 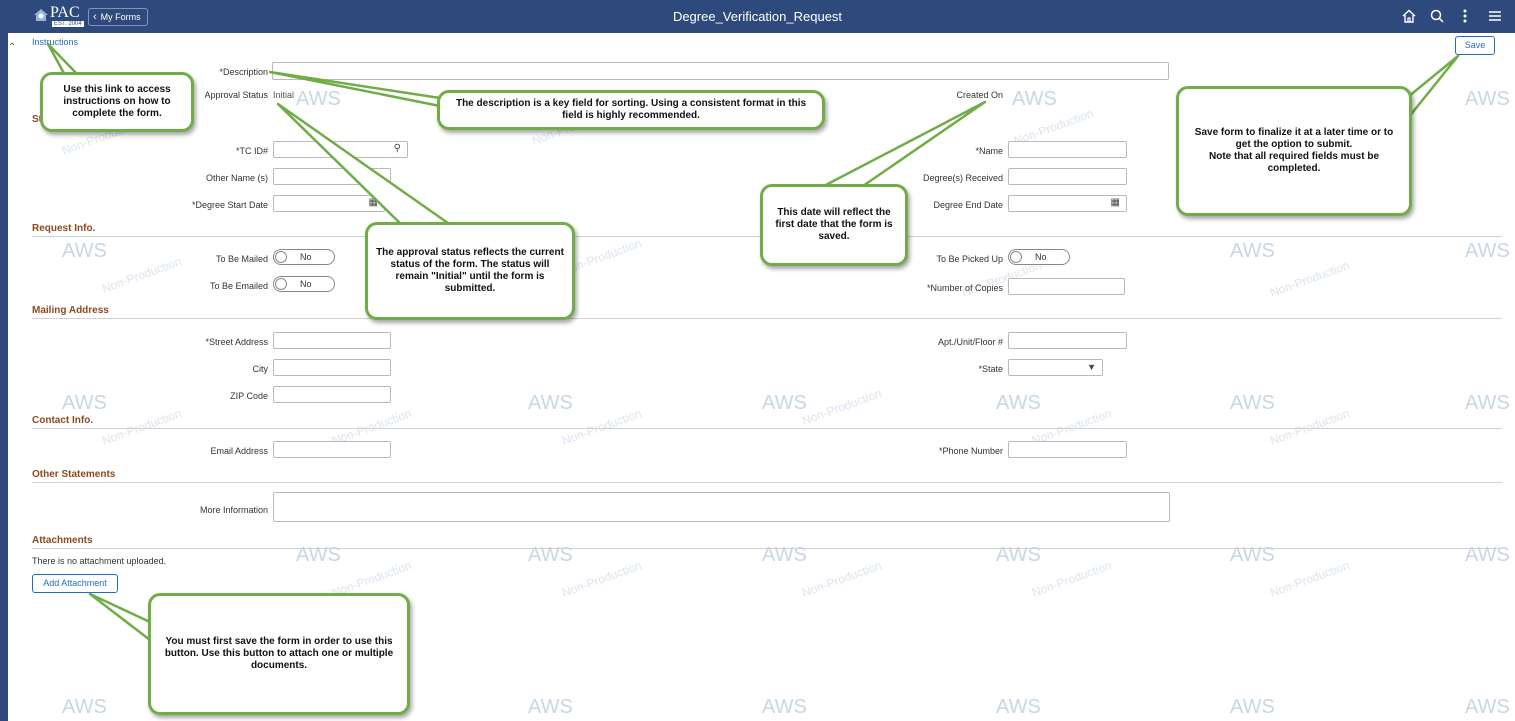 I want to click on apt-input, so click(x=1067, y=340).